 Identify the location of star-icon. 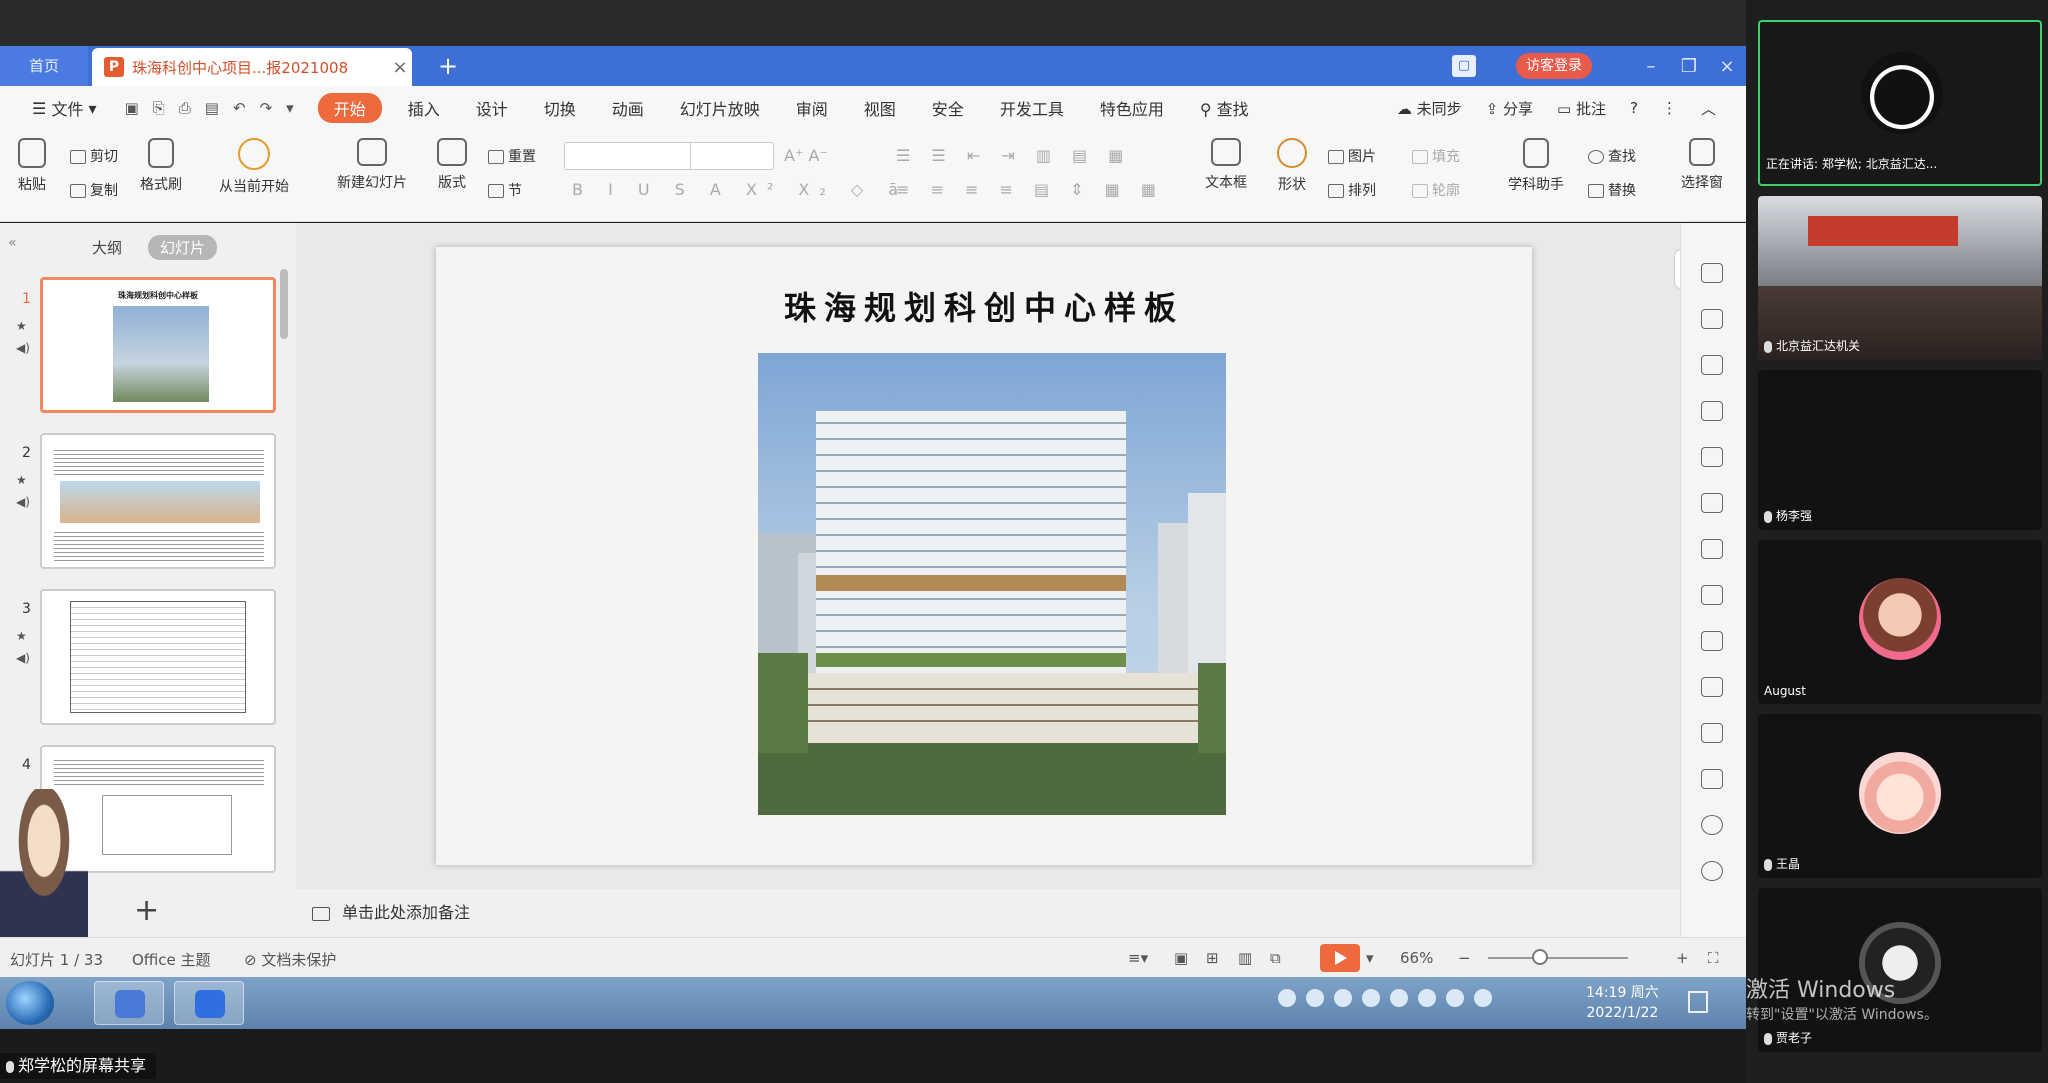
(1712, 273).